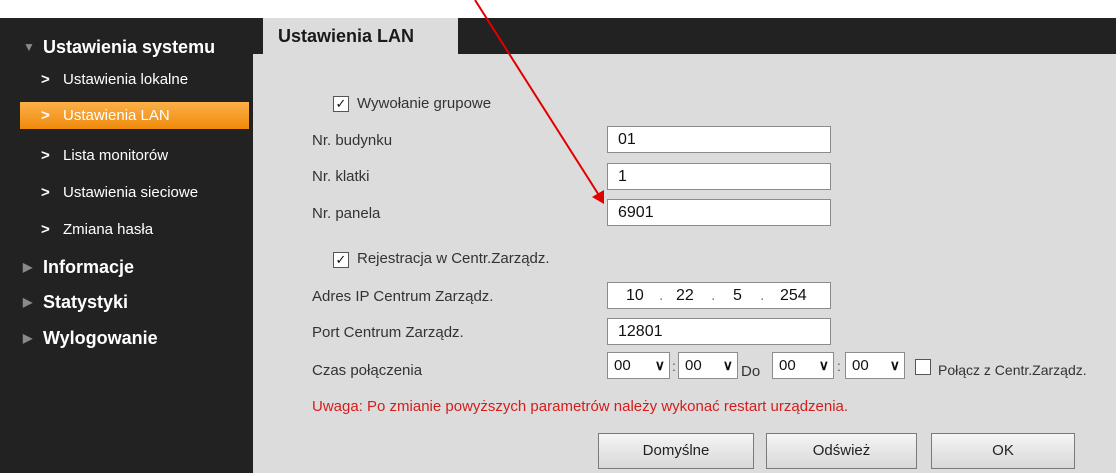 This screenshot has width=1116, height=473. What do you see at coordinates (100, 338) in the screenshot?
I see `menu-logout-label: Wylogowanie` at bounding box center [100, 338].